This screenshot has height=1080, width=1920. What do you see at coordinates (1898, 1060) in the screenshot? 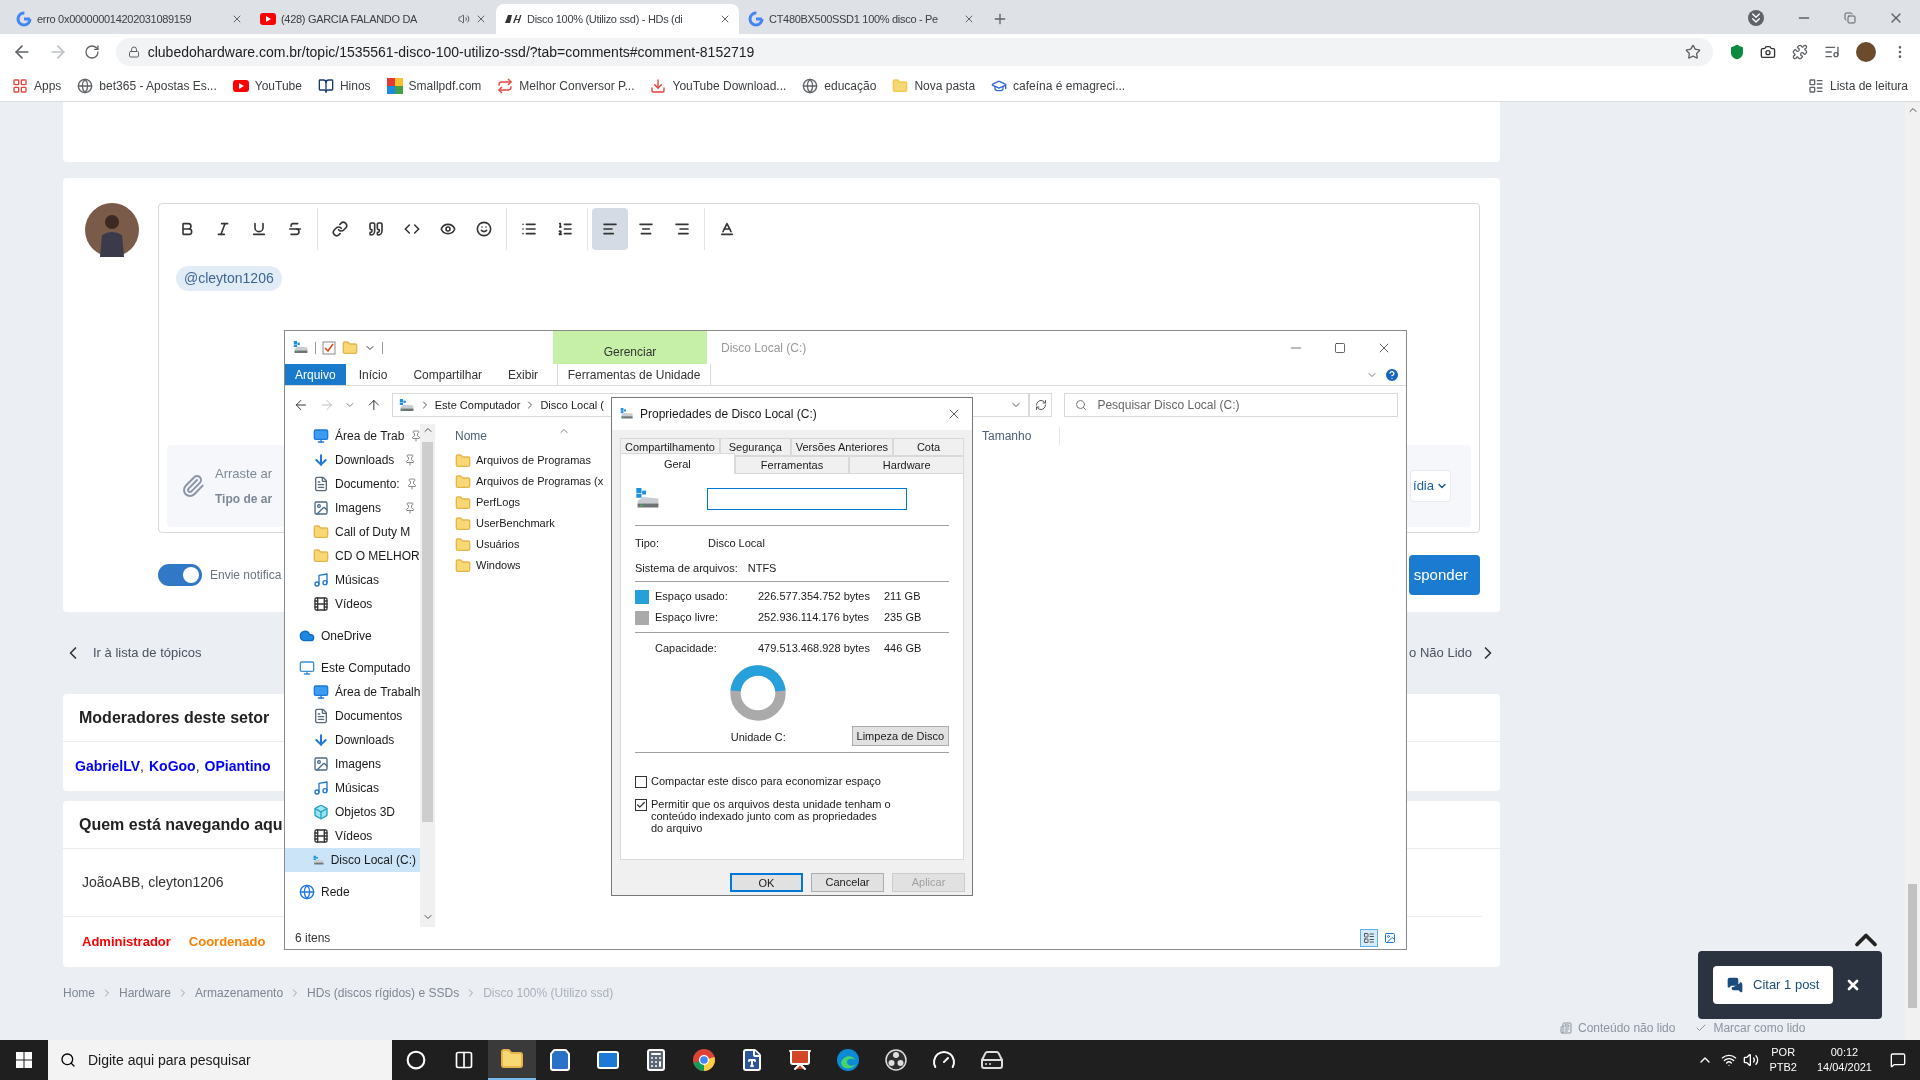
I see `notifications-icon` at bounding box center [1898, 1060].